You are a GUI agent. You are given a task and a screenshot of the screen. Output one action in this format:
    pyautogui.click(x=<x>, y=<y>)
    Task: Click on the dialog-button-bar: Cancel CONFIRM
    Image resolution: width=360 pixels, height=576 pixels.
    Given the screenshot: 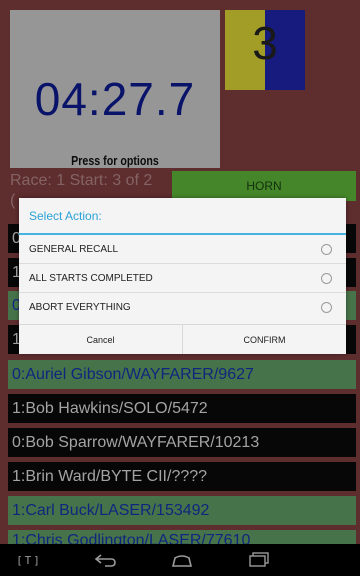 What is the action you would take?
    pyautogui.click(x=182, y=339)
    